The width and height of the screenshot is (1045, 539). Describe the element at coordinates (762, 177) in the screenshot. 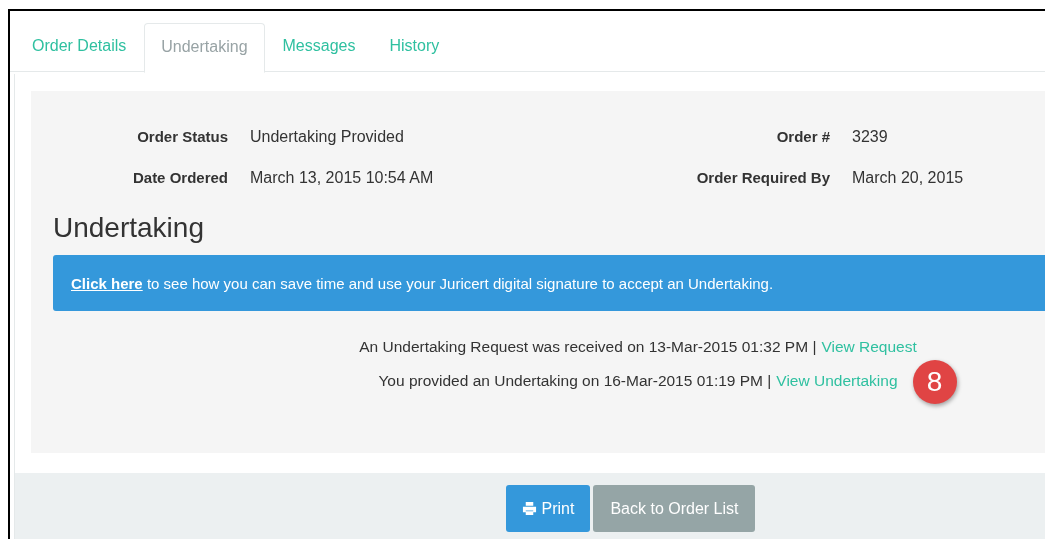

I see `field-label: Order Required By` at that location.